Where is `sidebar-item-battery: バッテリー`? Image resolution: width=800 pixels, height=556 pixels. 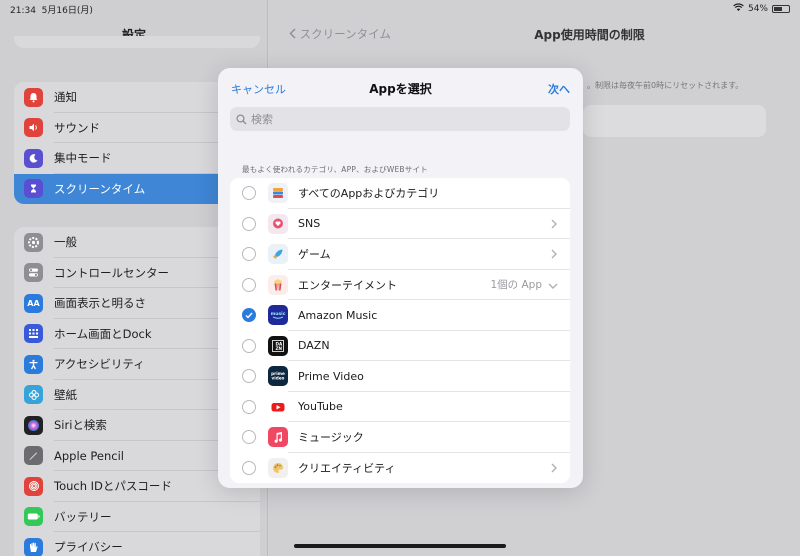
sidebar-item-battery: バッテリー is located at coordinates (137, 517).